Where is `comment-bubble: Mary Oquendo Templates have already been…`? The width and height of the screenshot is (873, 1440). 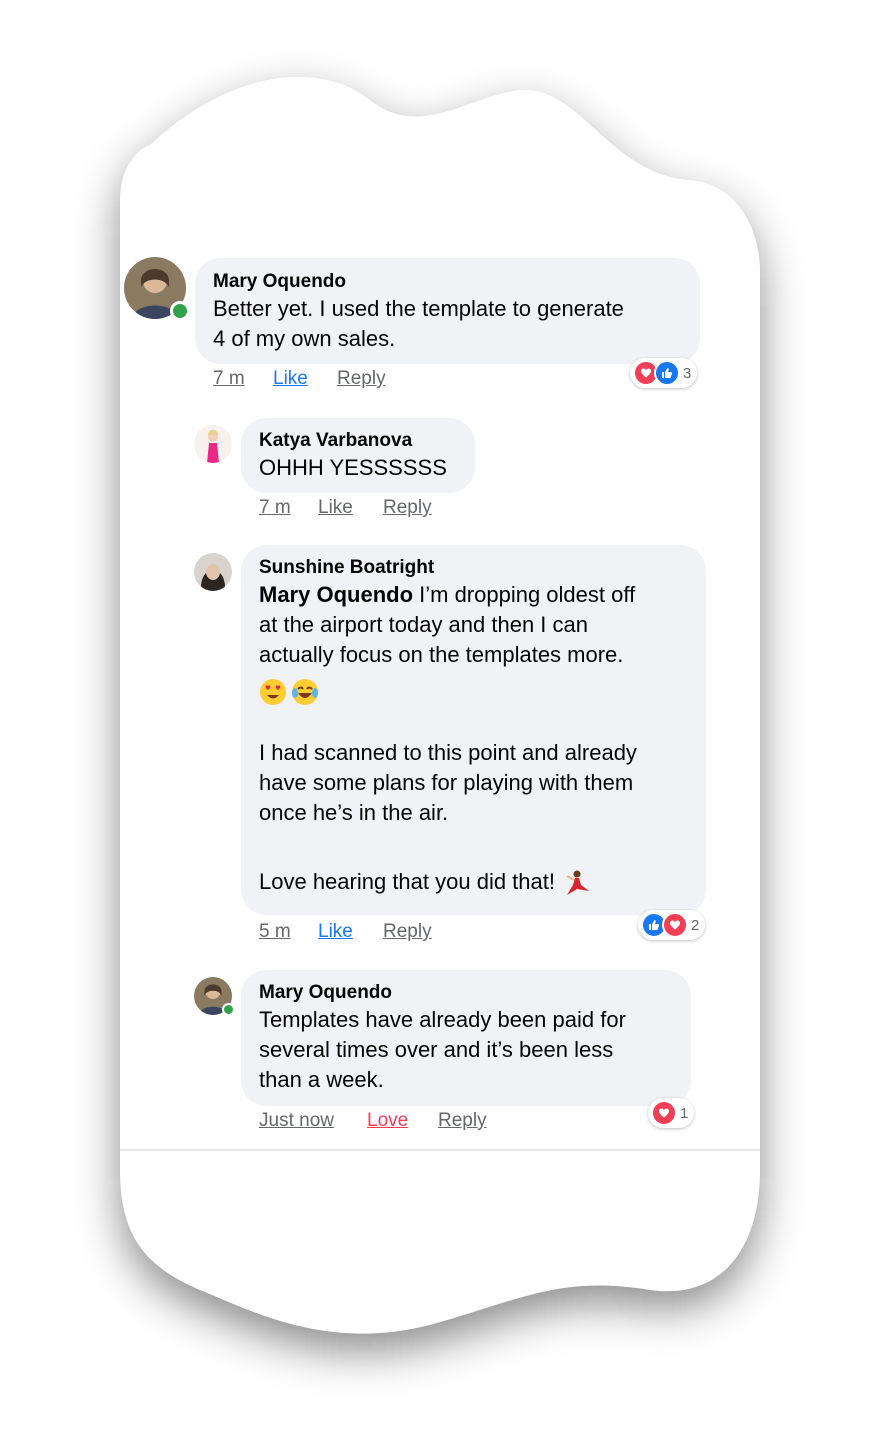
comment-bubble: Mary Oquendo Templates have already been… is located at coordinates (466, 1038).